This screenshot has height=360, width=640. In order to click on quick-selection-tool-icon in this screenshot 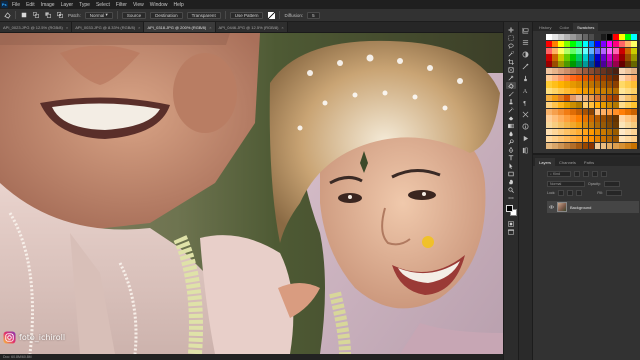, I will do `click(511, 53)`.